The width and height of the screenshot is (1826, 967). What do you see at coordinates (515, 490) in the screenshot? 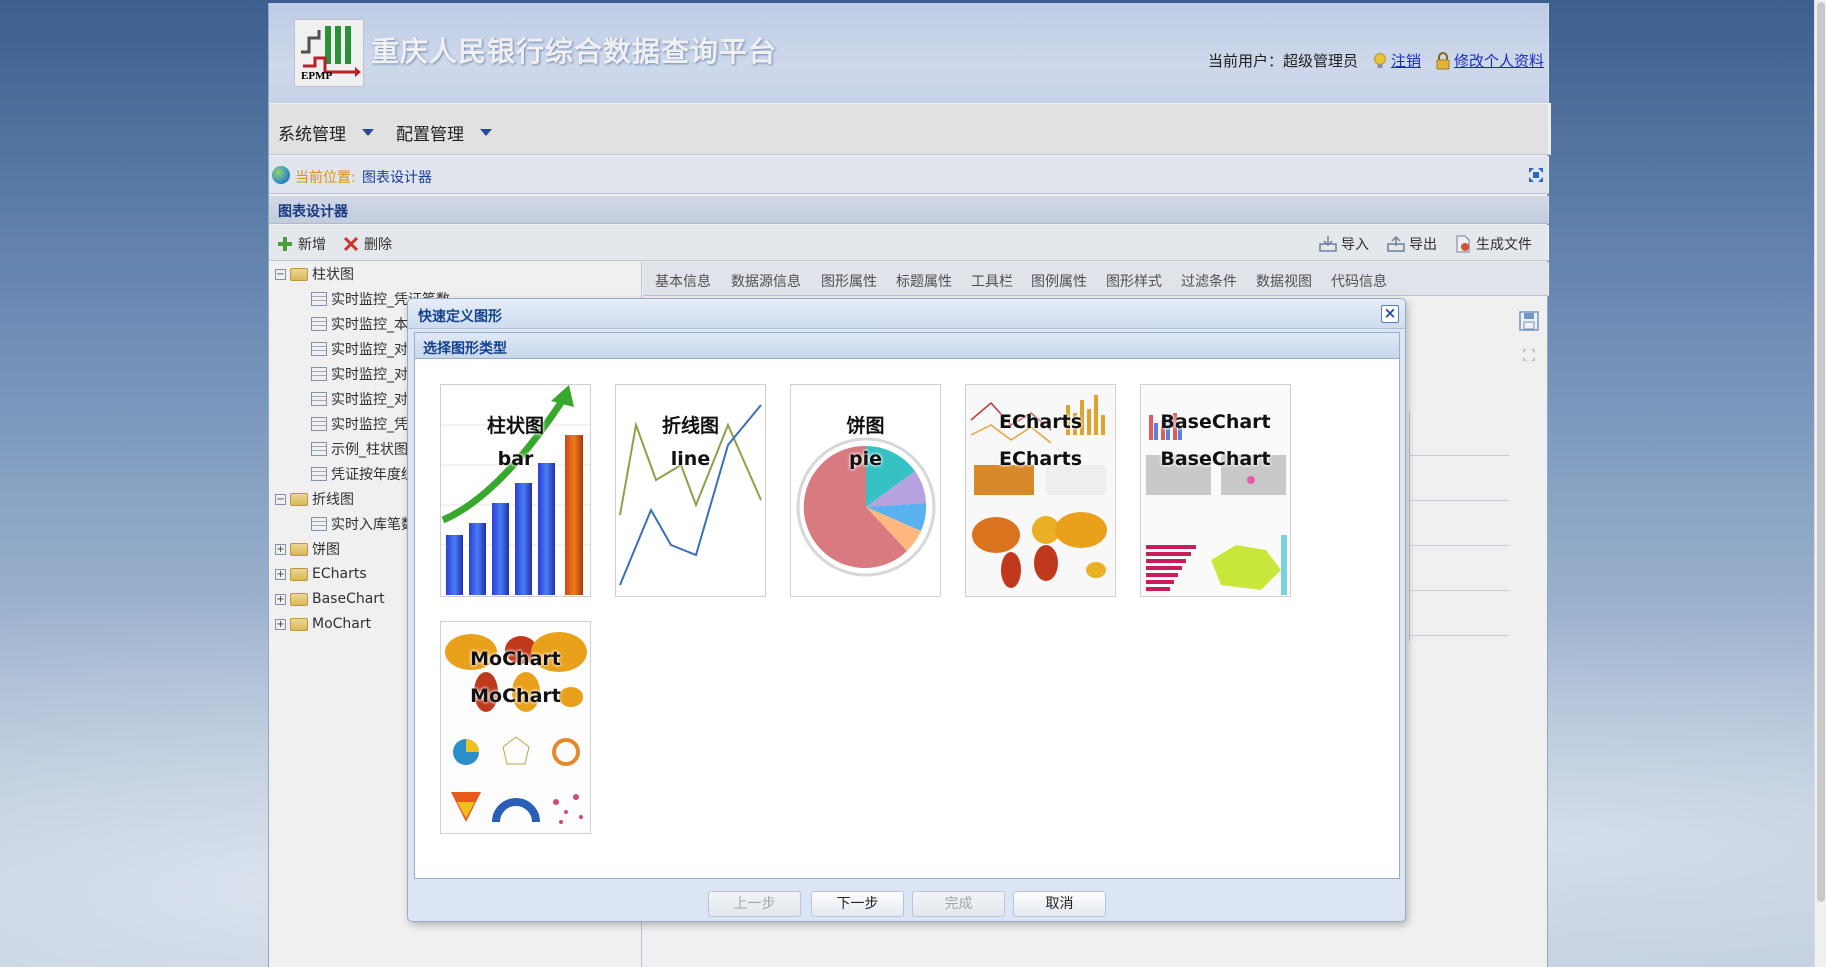
I see `chart-type-bar-card: 柱状图 bar` at bounding box center [515, 490].